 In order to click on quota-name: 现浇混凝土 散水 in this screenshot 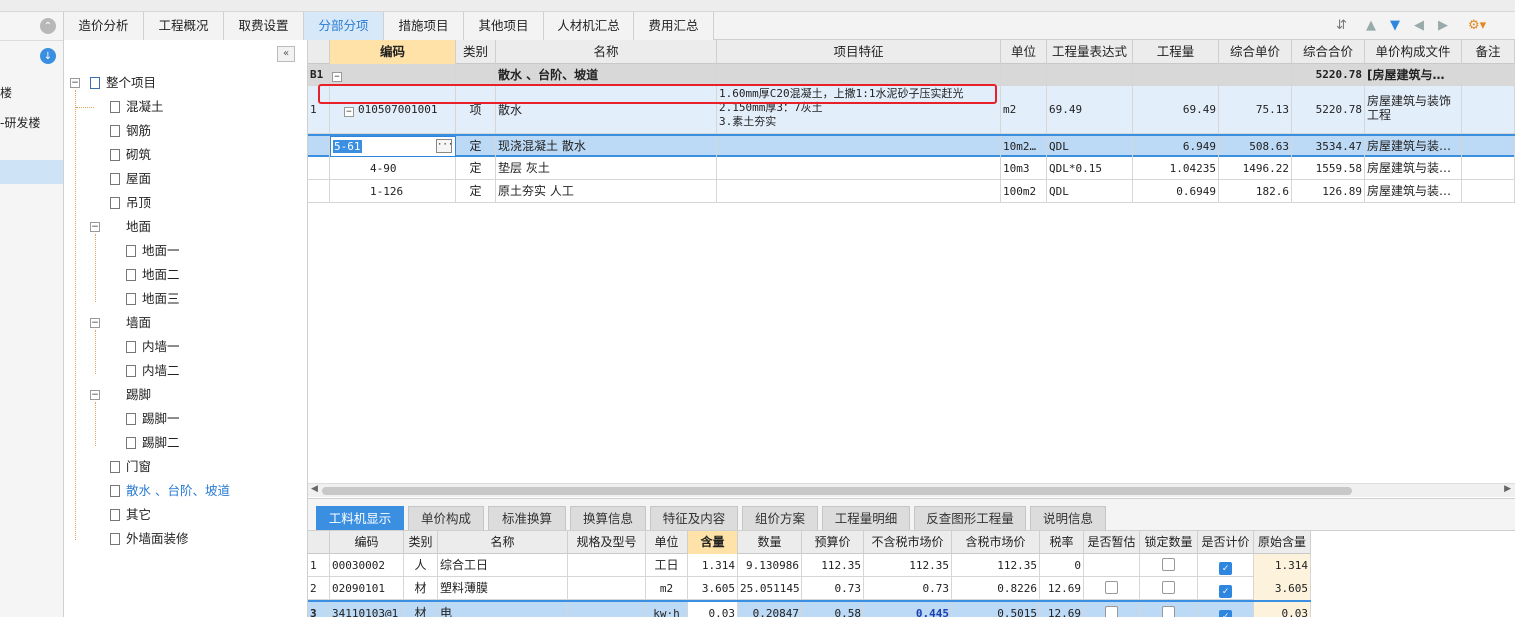, I will do `click(606, 146)`.